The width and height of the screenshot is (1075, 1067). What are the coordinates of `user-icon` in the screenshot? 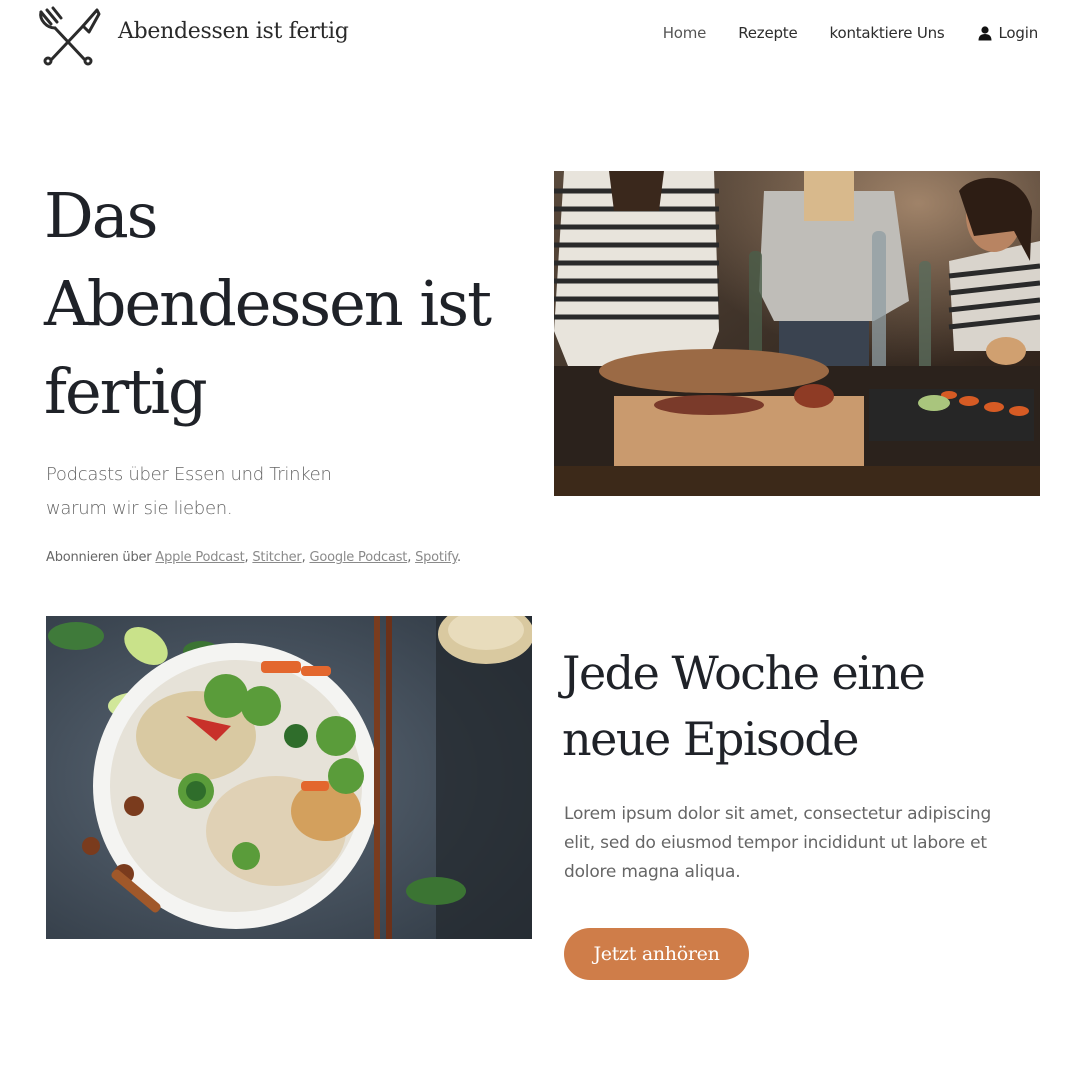 It's located at (985, 33).